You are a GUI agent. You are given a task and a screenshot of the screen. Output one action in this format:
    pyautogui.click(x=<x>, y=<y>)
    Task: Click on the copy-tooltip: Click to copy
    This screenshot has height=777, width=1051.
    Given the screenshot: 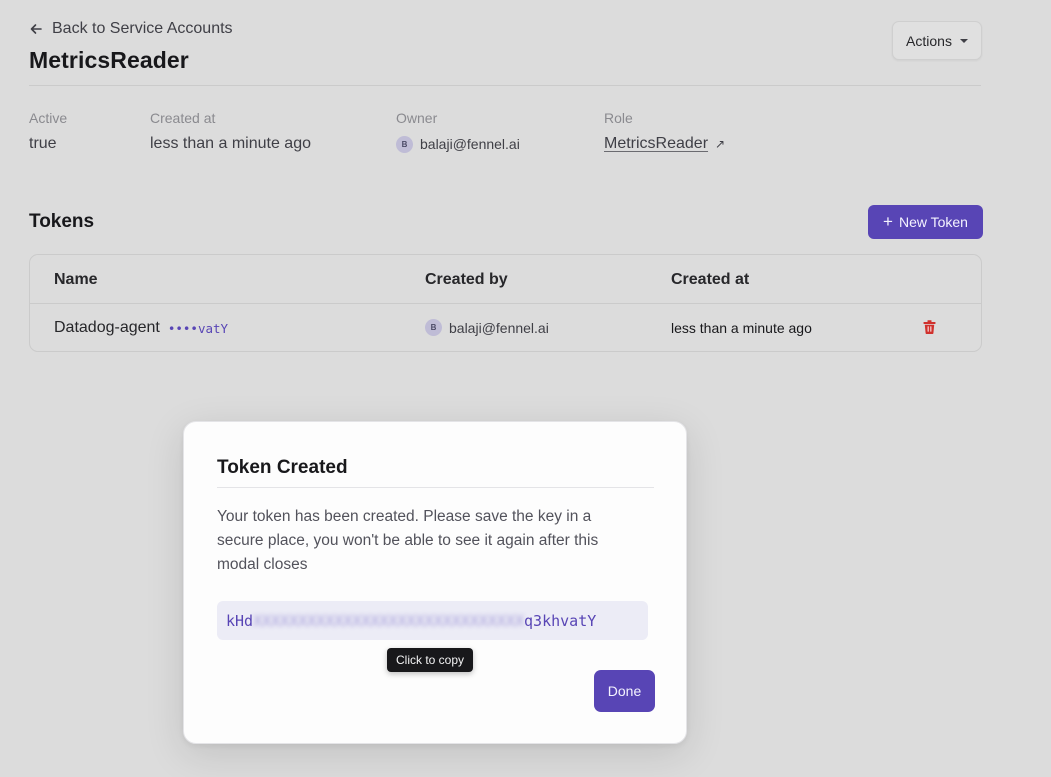 What is the action you would take?
    pyautogui.click(x=430, y=660)
    